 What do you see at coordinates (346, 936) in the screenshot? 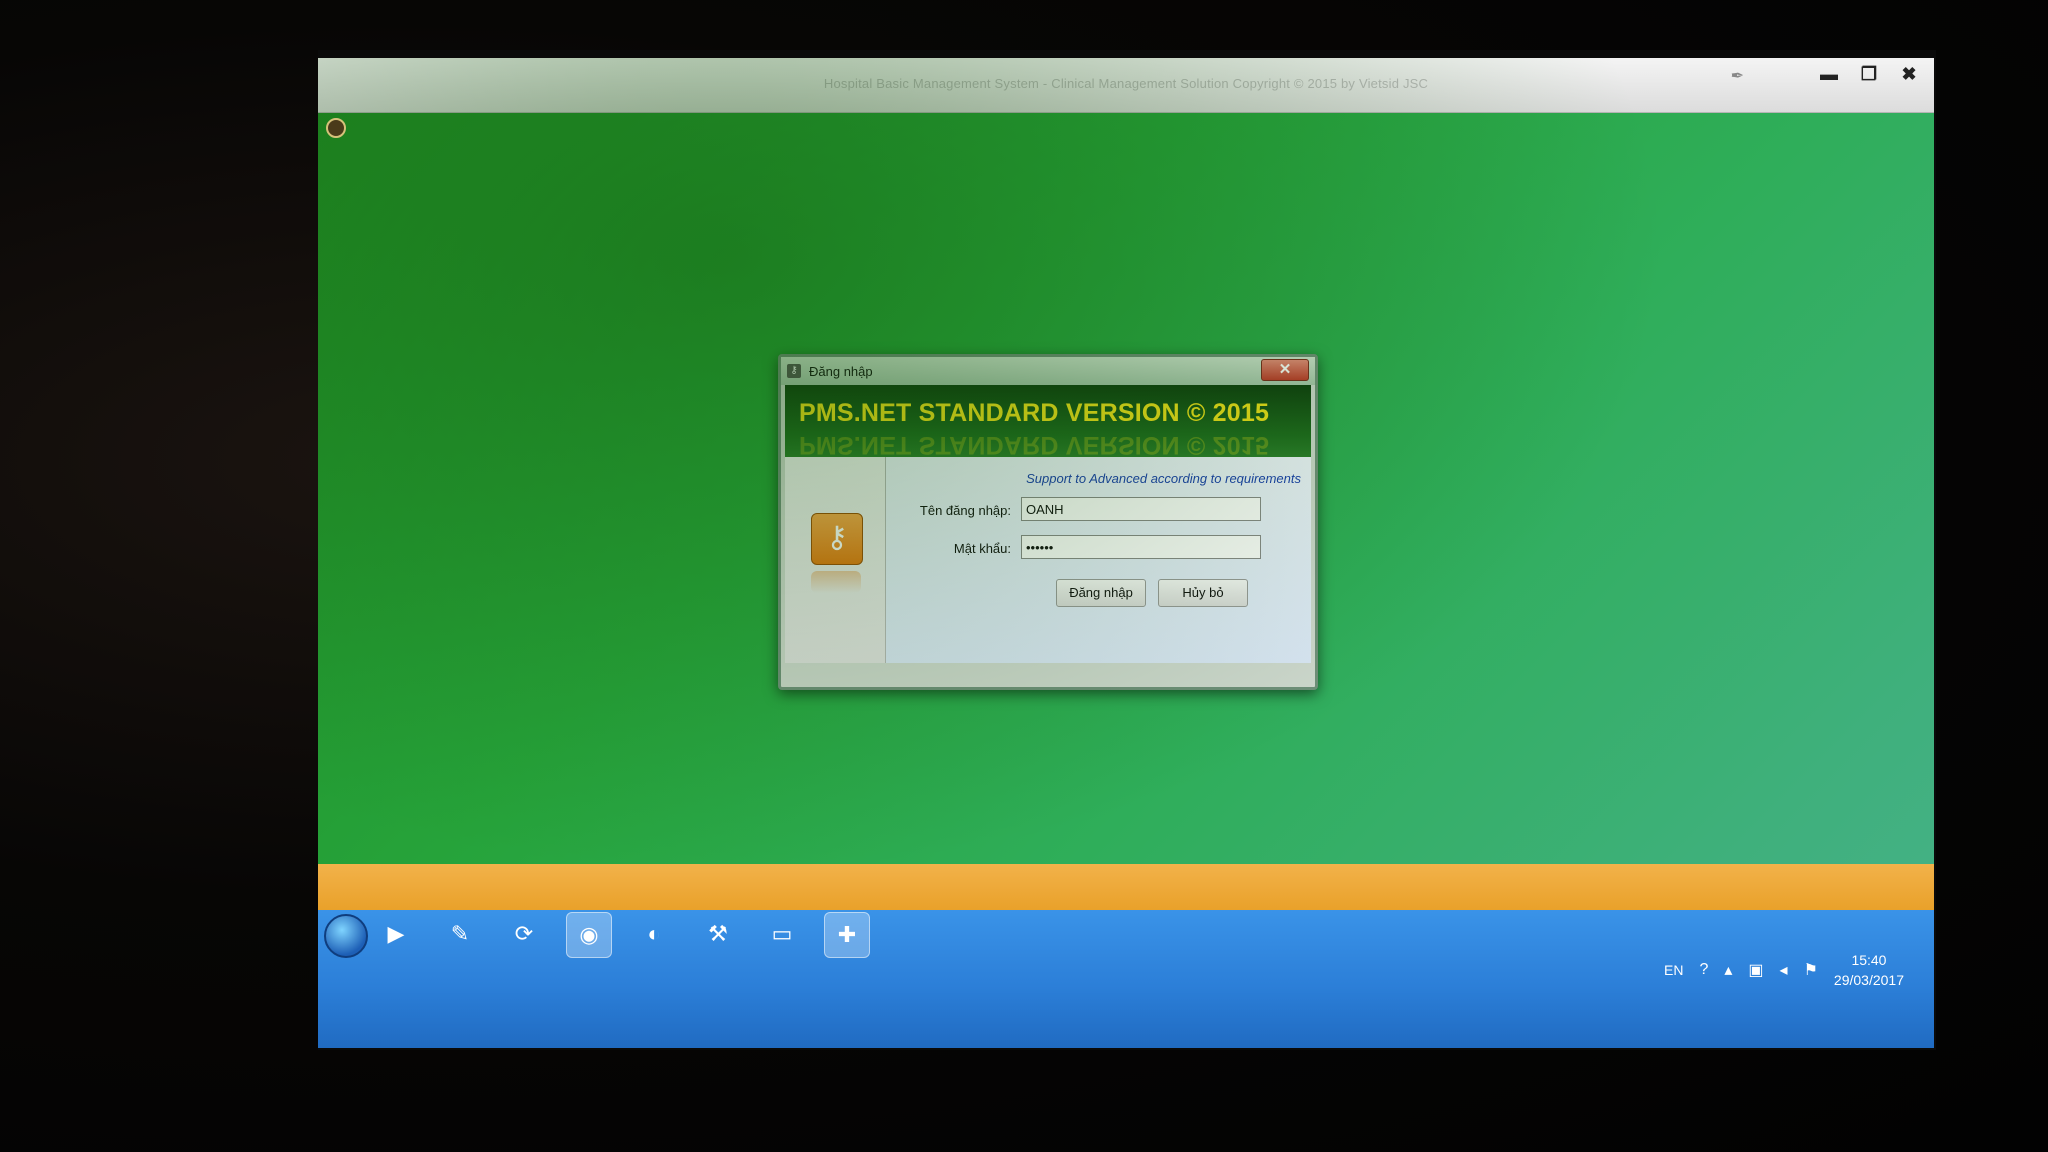
I see `start-button` at bounding box center [346, 936].